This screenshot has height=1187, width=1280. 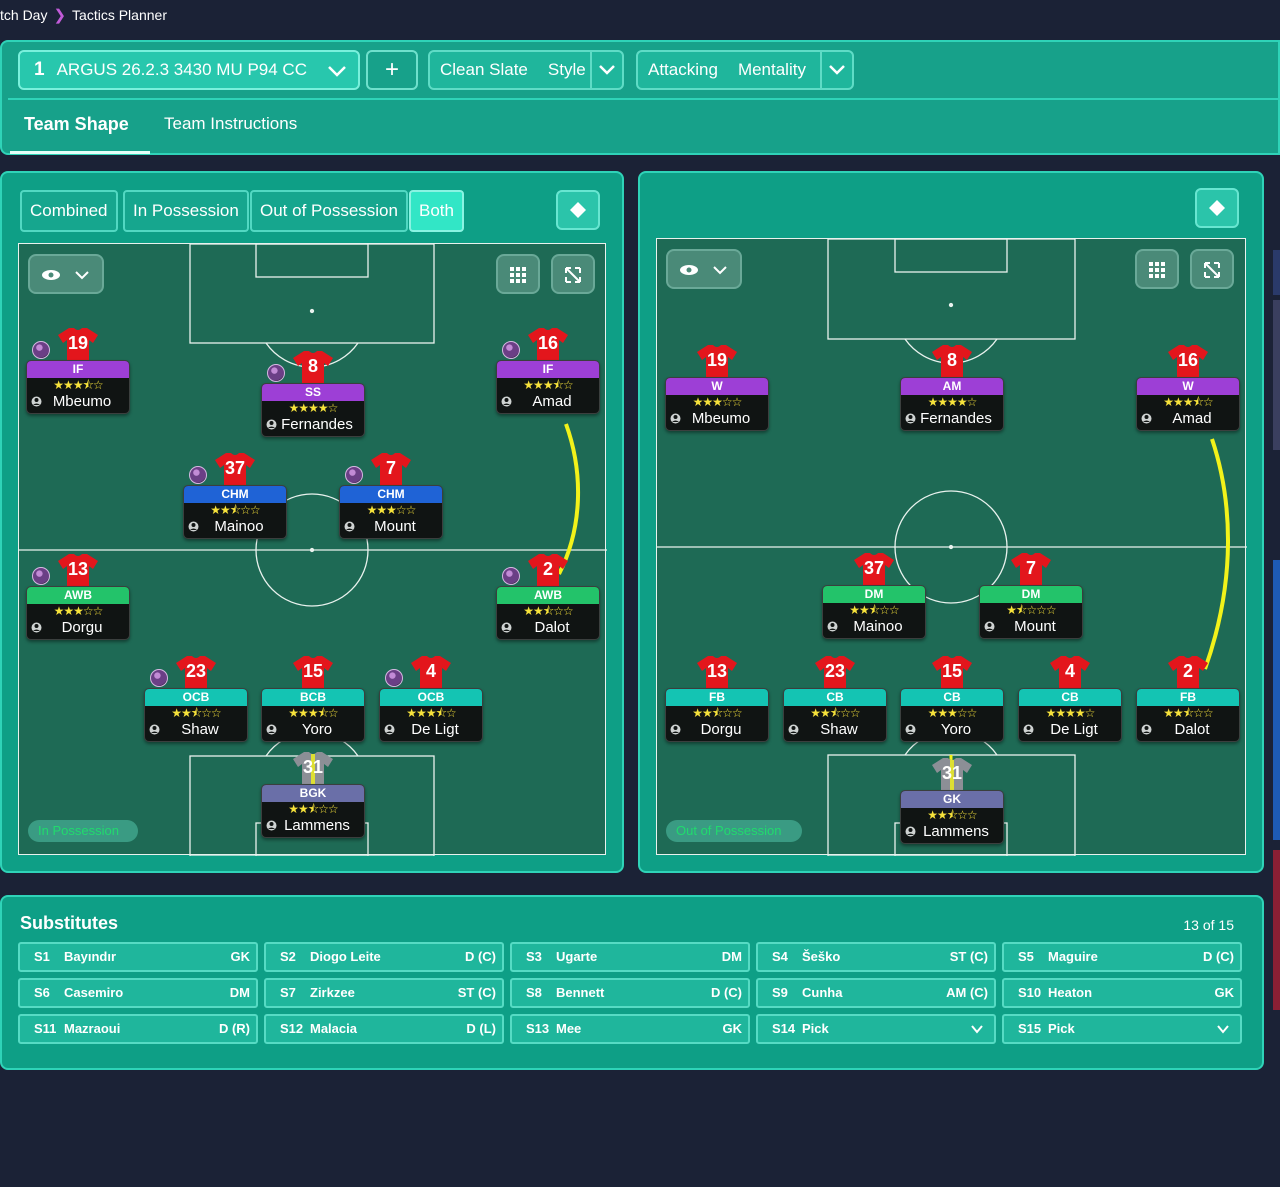 I want to click on substitute-name: Malacia, so click(x=333, y=1028).